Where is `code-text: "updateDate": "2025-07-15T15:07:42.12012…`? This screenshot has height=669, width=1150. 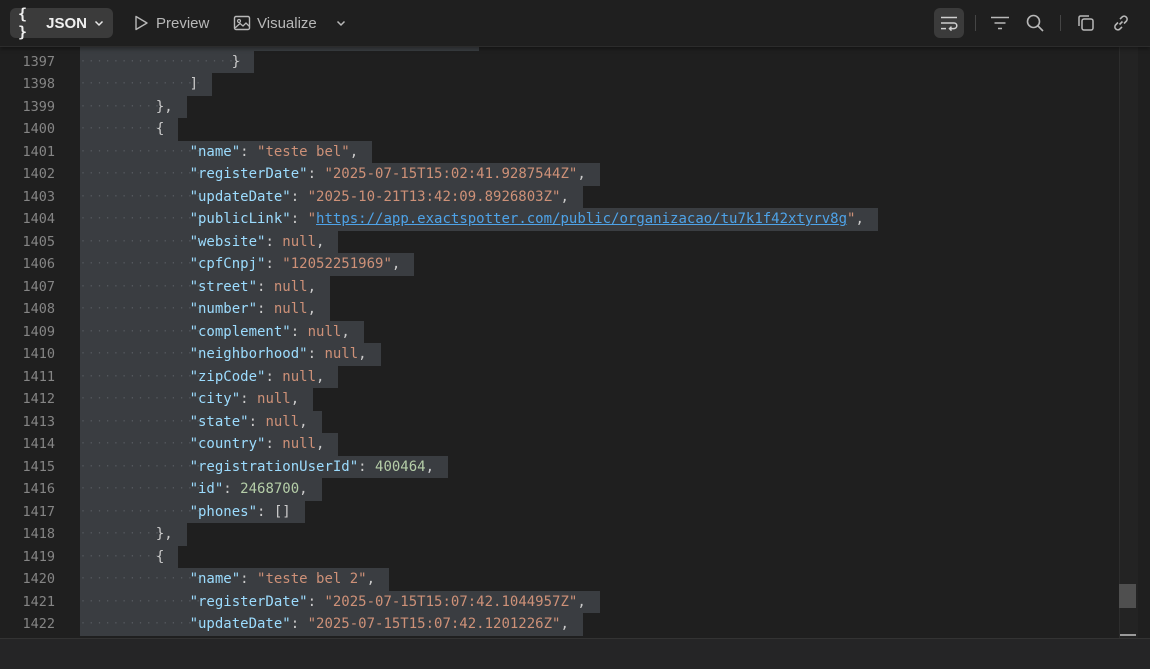
code-text: "updateDate": "2025-07-15T15:07:42.12012… is located at coordinates (379, 624).